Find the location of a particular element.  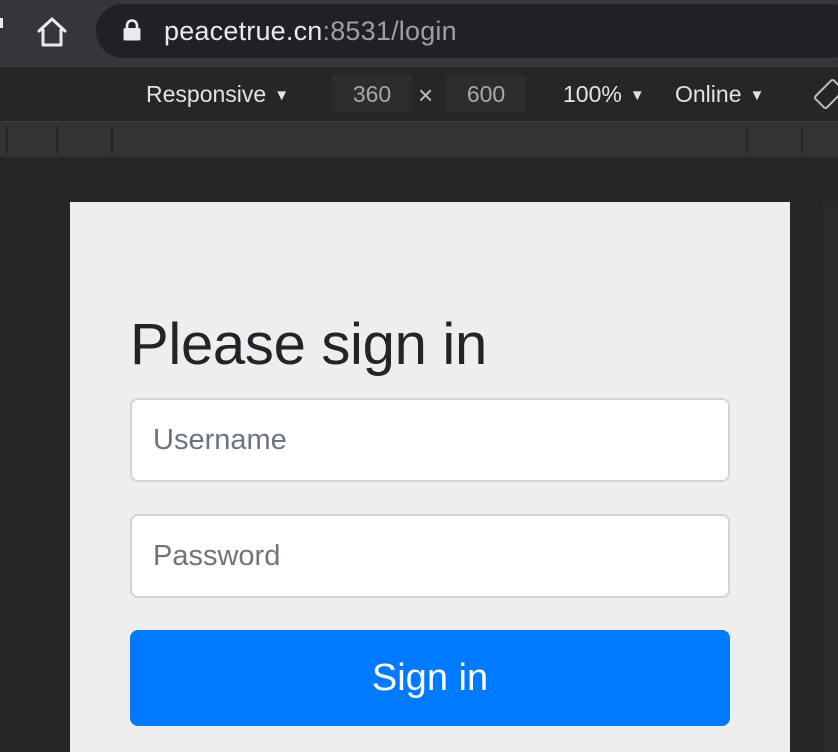

device-mode-select: Responsive ▼ is located at coordinates (217, 96).